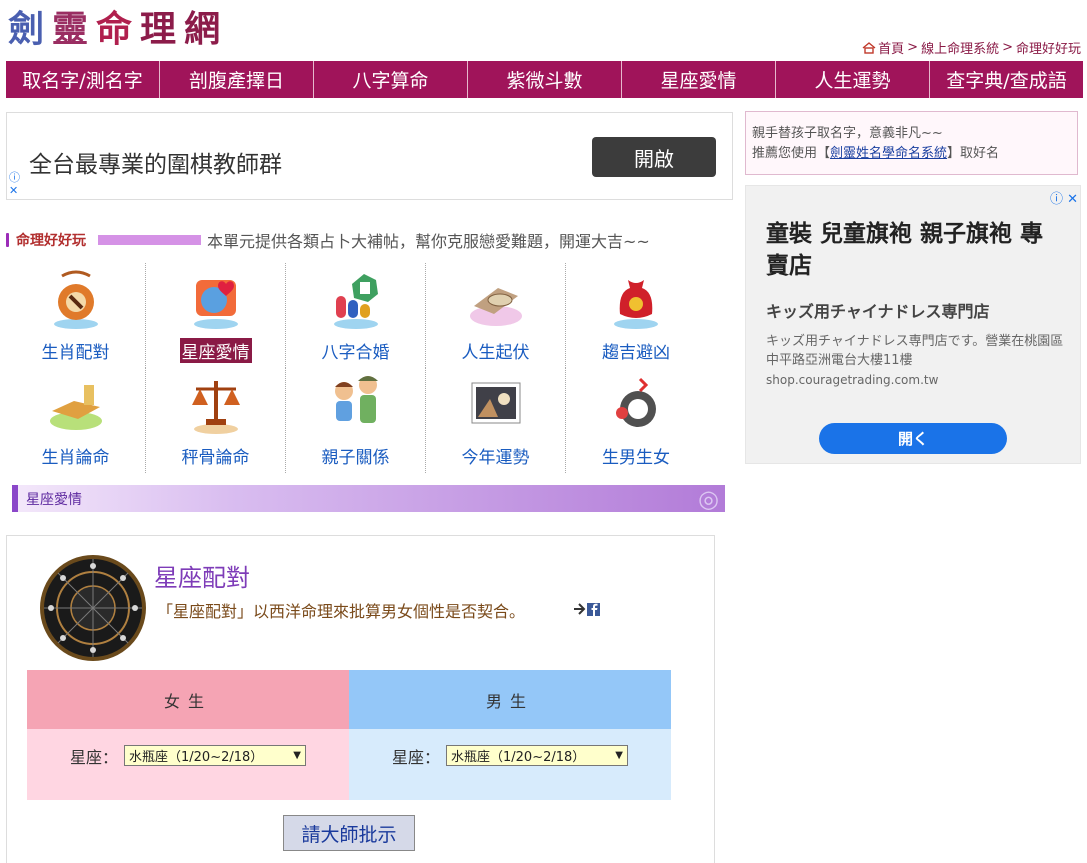  Describe the element at coordinates (852, 380) in the screenshot. I see `ad-domain: shop.couragetrading.com.tw` at that location.